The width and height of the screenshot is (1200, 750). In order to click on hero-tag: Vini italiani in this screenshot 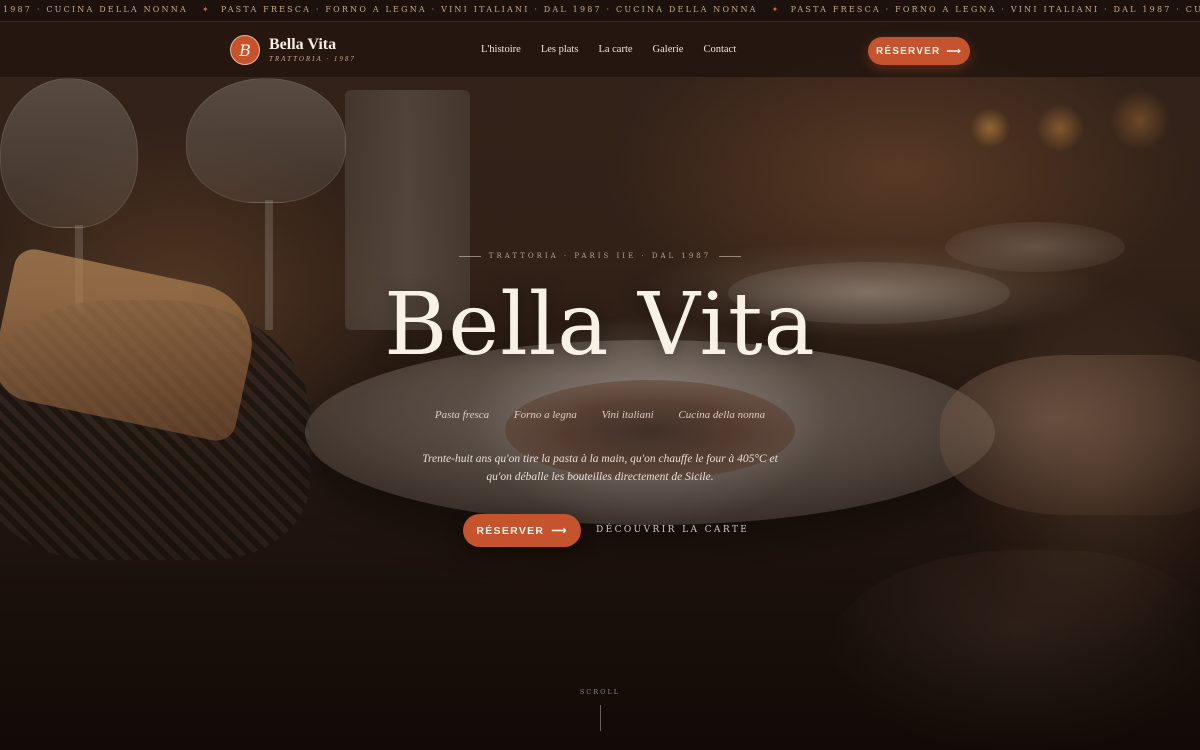, I will do `click(627, 415)`.